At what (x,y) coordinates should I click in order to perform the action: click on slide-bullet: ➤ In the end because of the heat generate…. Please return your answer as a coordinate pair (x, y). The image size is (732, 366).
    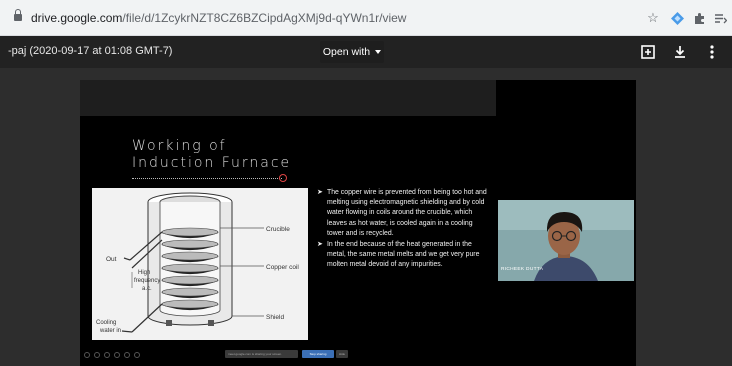
    Looking at the image, I should click on (402, 255).